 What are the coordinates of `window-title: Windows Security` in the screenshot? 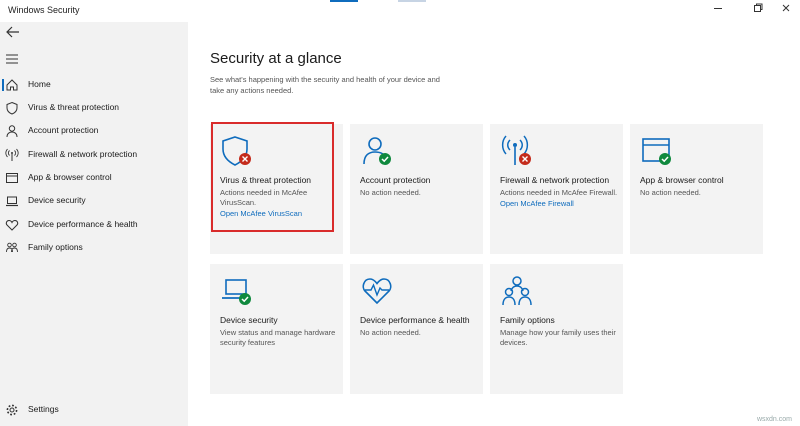 It's located at (44, 10).